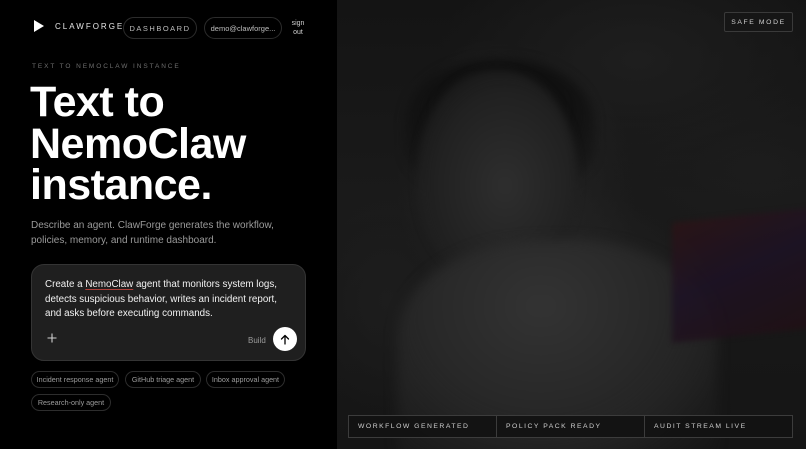  Describe the element at coordinates (39, 26) in the screenshot. I see `play-logo-icon` at that location.